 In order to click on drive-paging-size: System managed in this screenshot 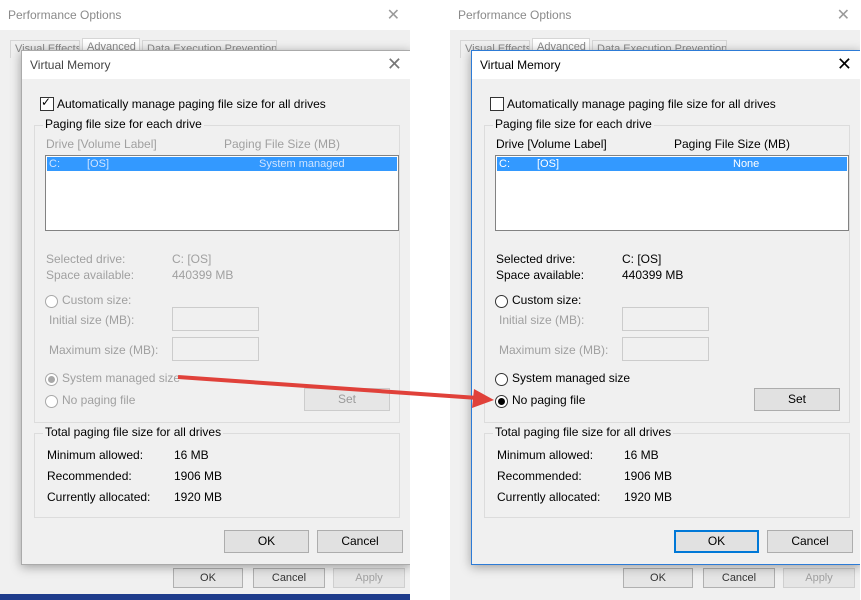, I will do `click(302, 164)`.